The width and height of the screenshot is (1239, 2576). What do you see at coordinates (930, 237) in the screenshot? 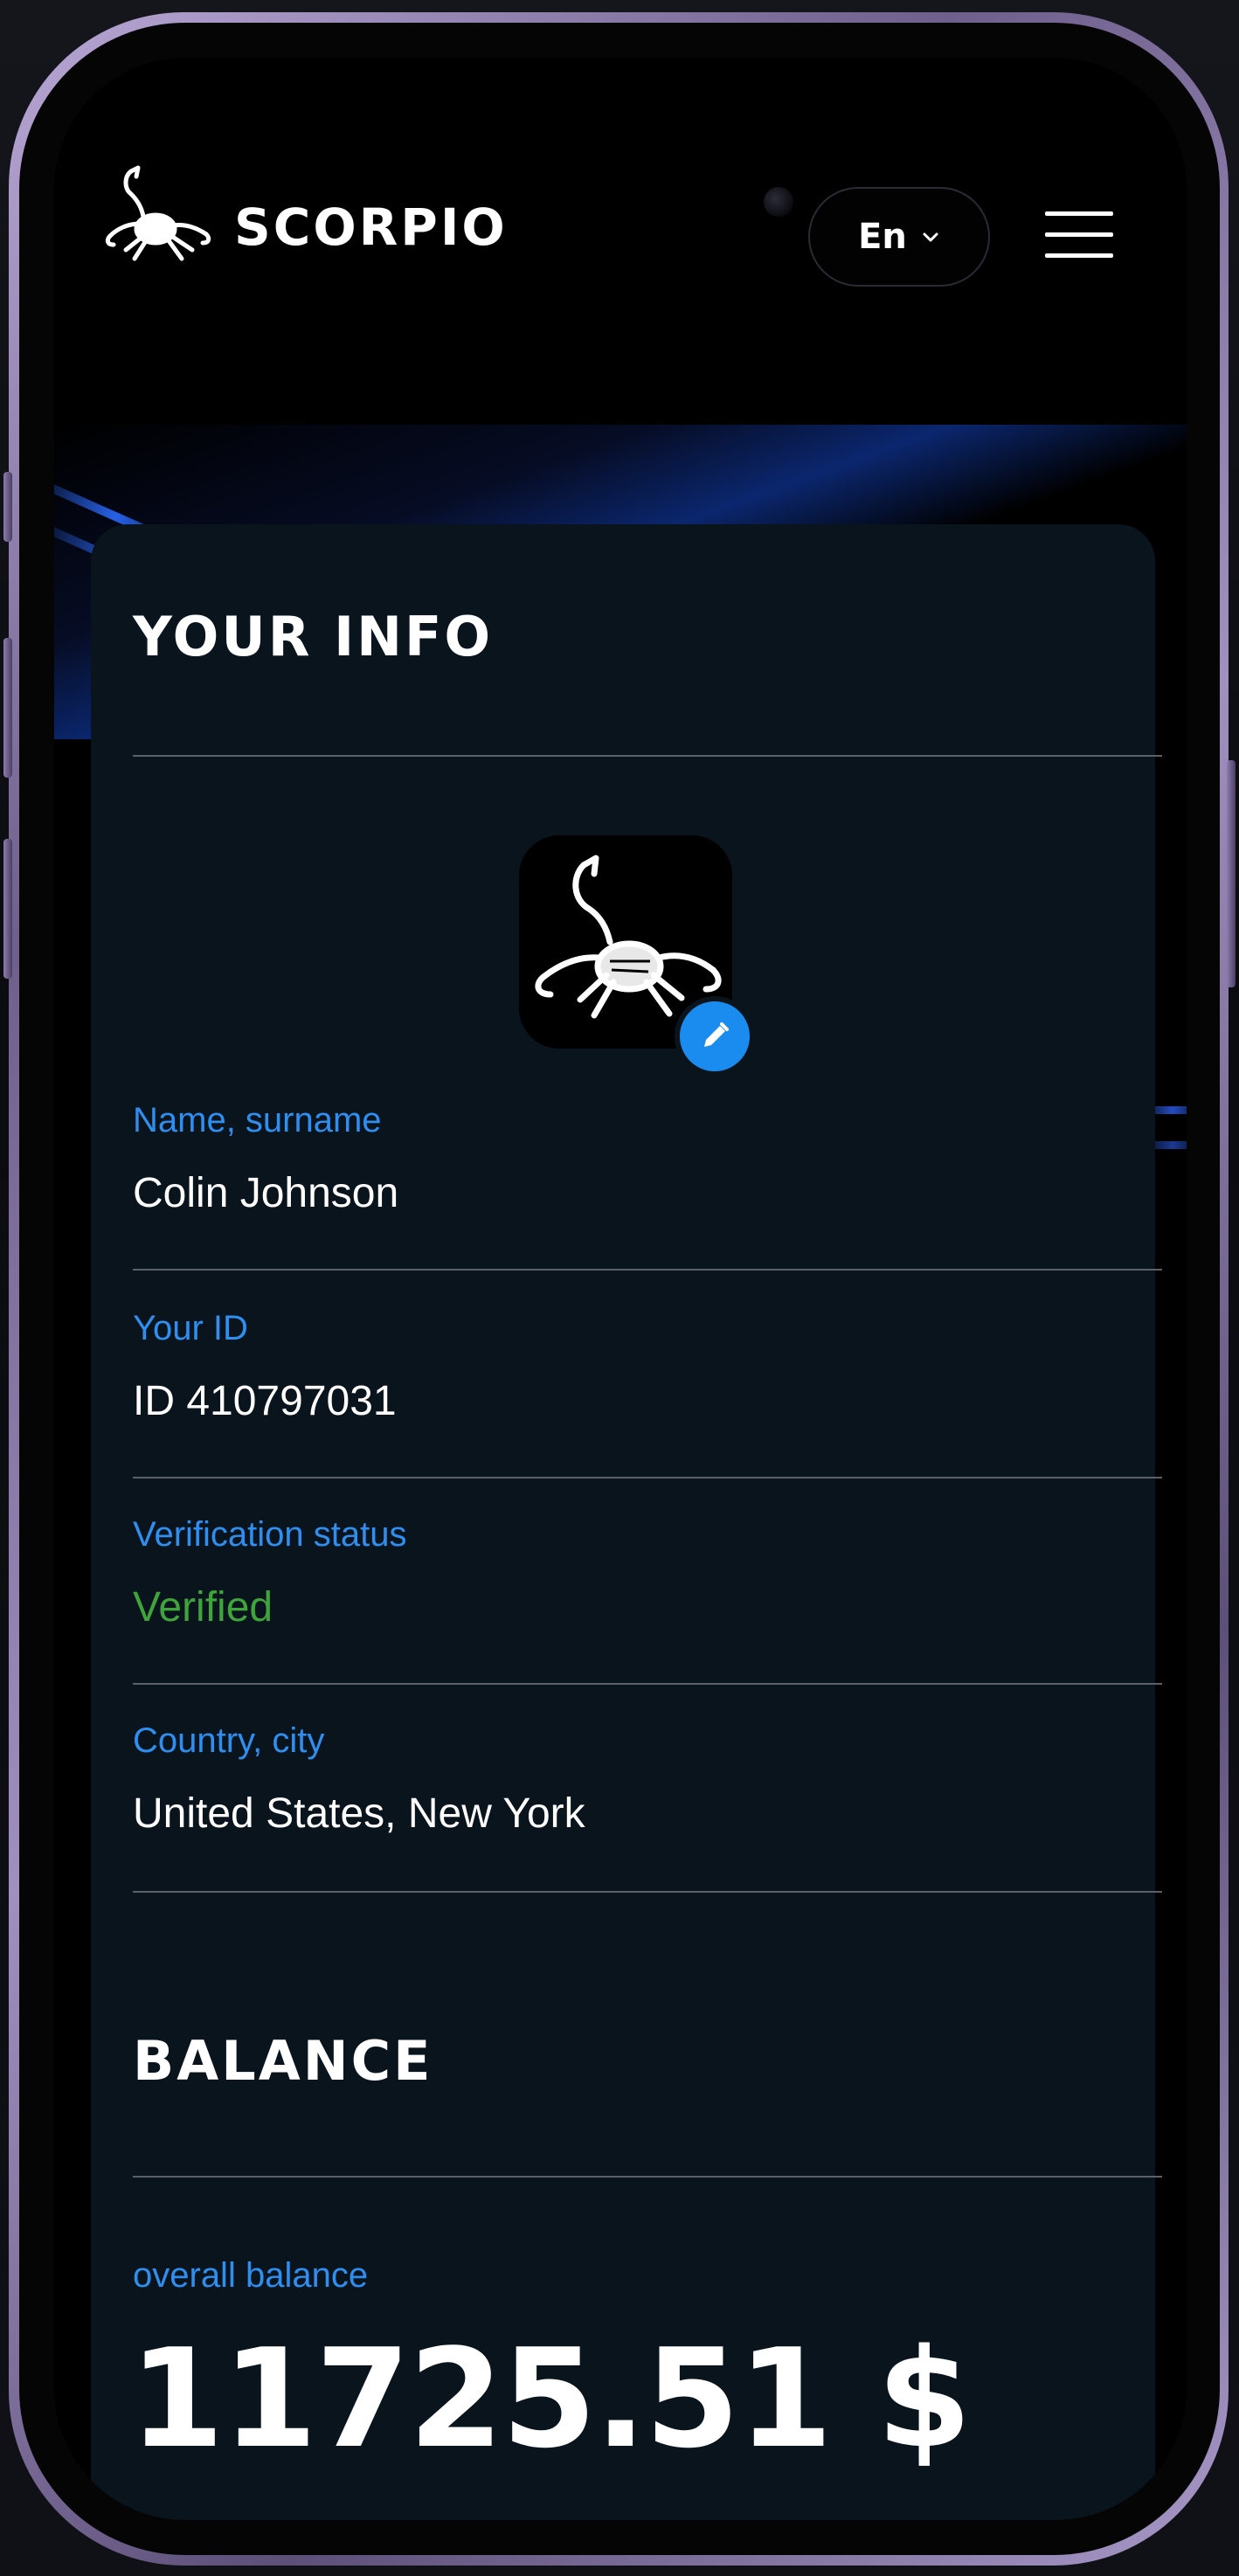
I see `chevron-down-icon` at bounding box center [930, 237].